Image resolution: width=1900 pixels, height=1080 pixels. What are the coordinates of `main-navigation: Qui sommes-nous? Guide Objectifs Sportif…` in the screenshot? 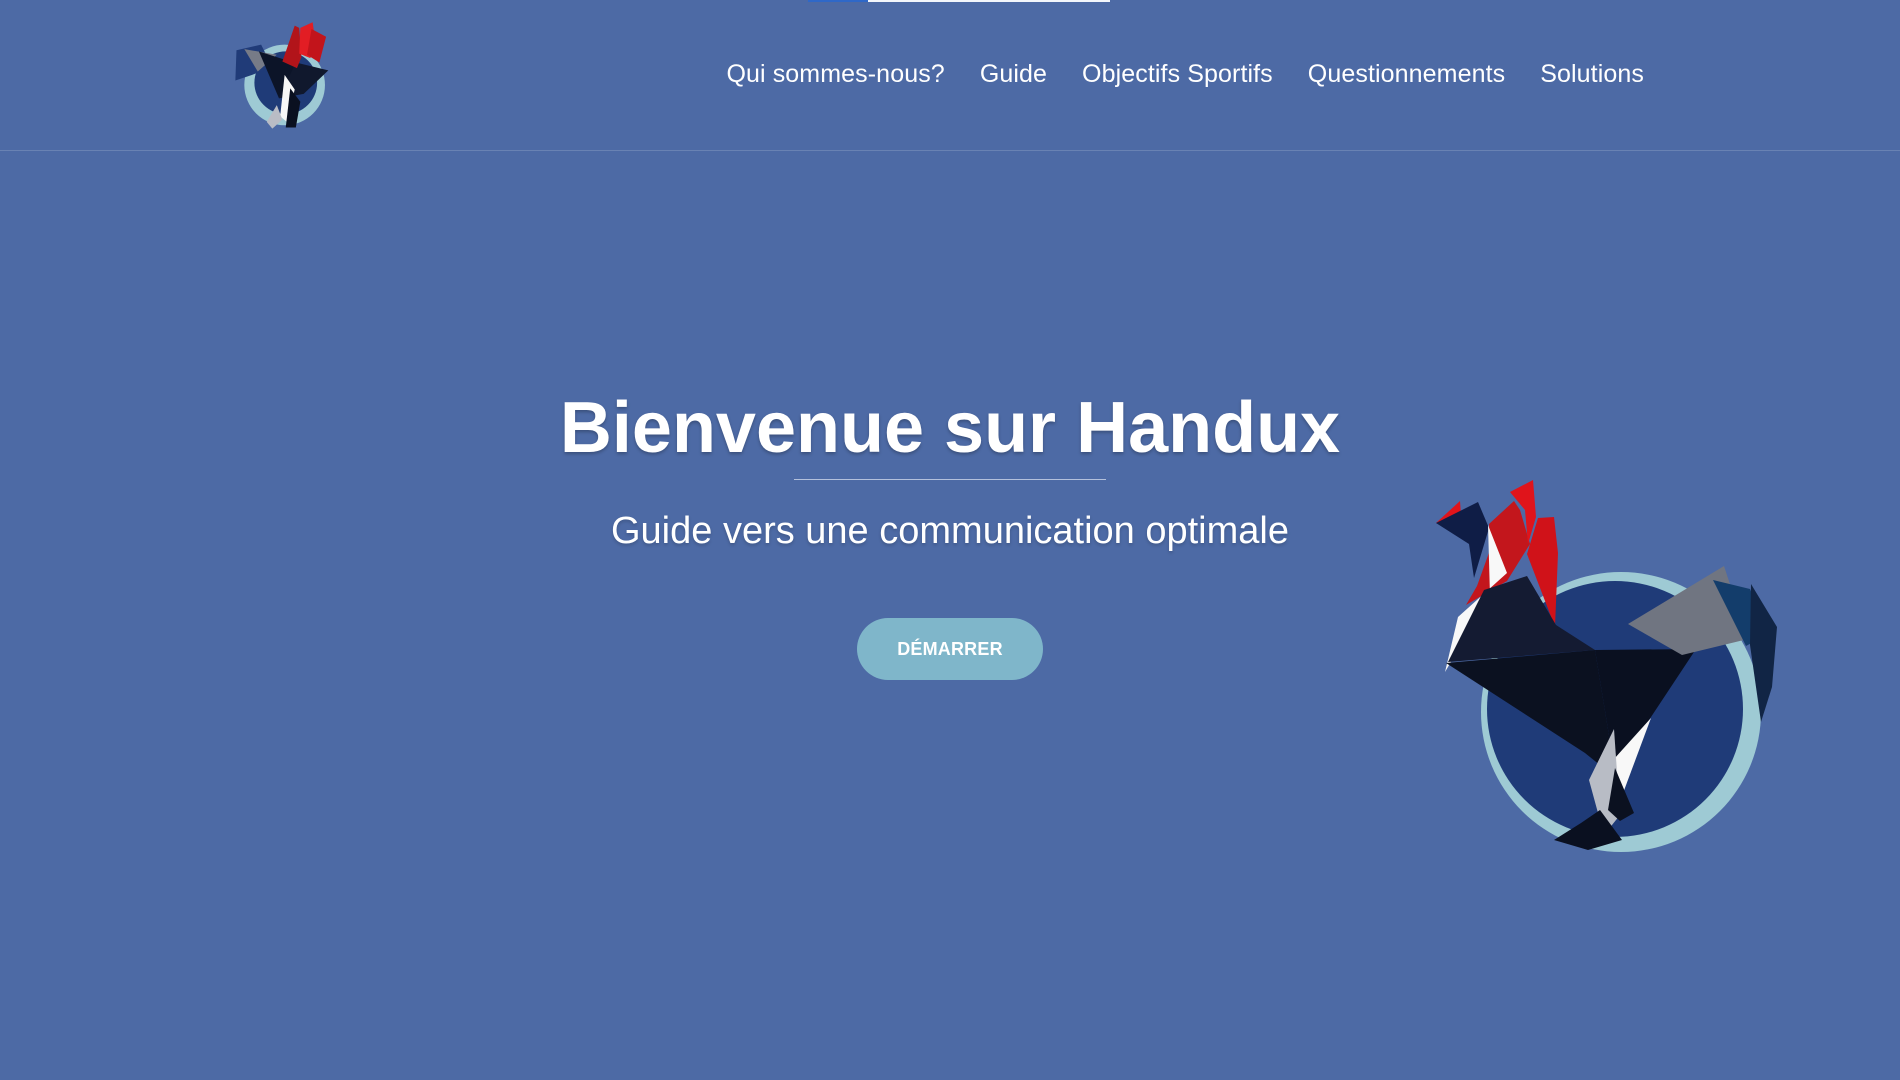 It's located at (1185, 74).